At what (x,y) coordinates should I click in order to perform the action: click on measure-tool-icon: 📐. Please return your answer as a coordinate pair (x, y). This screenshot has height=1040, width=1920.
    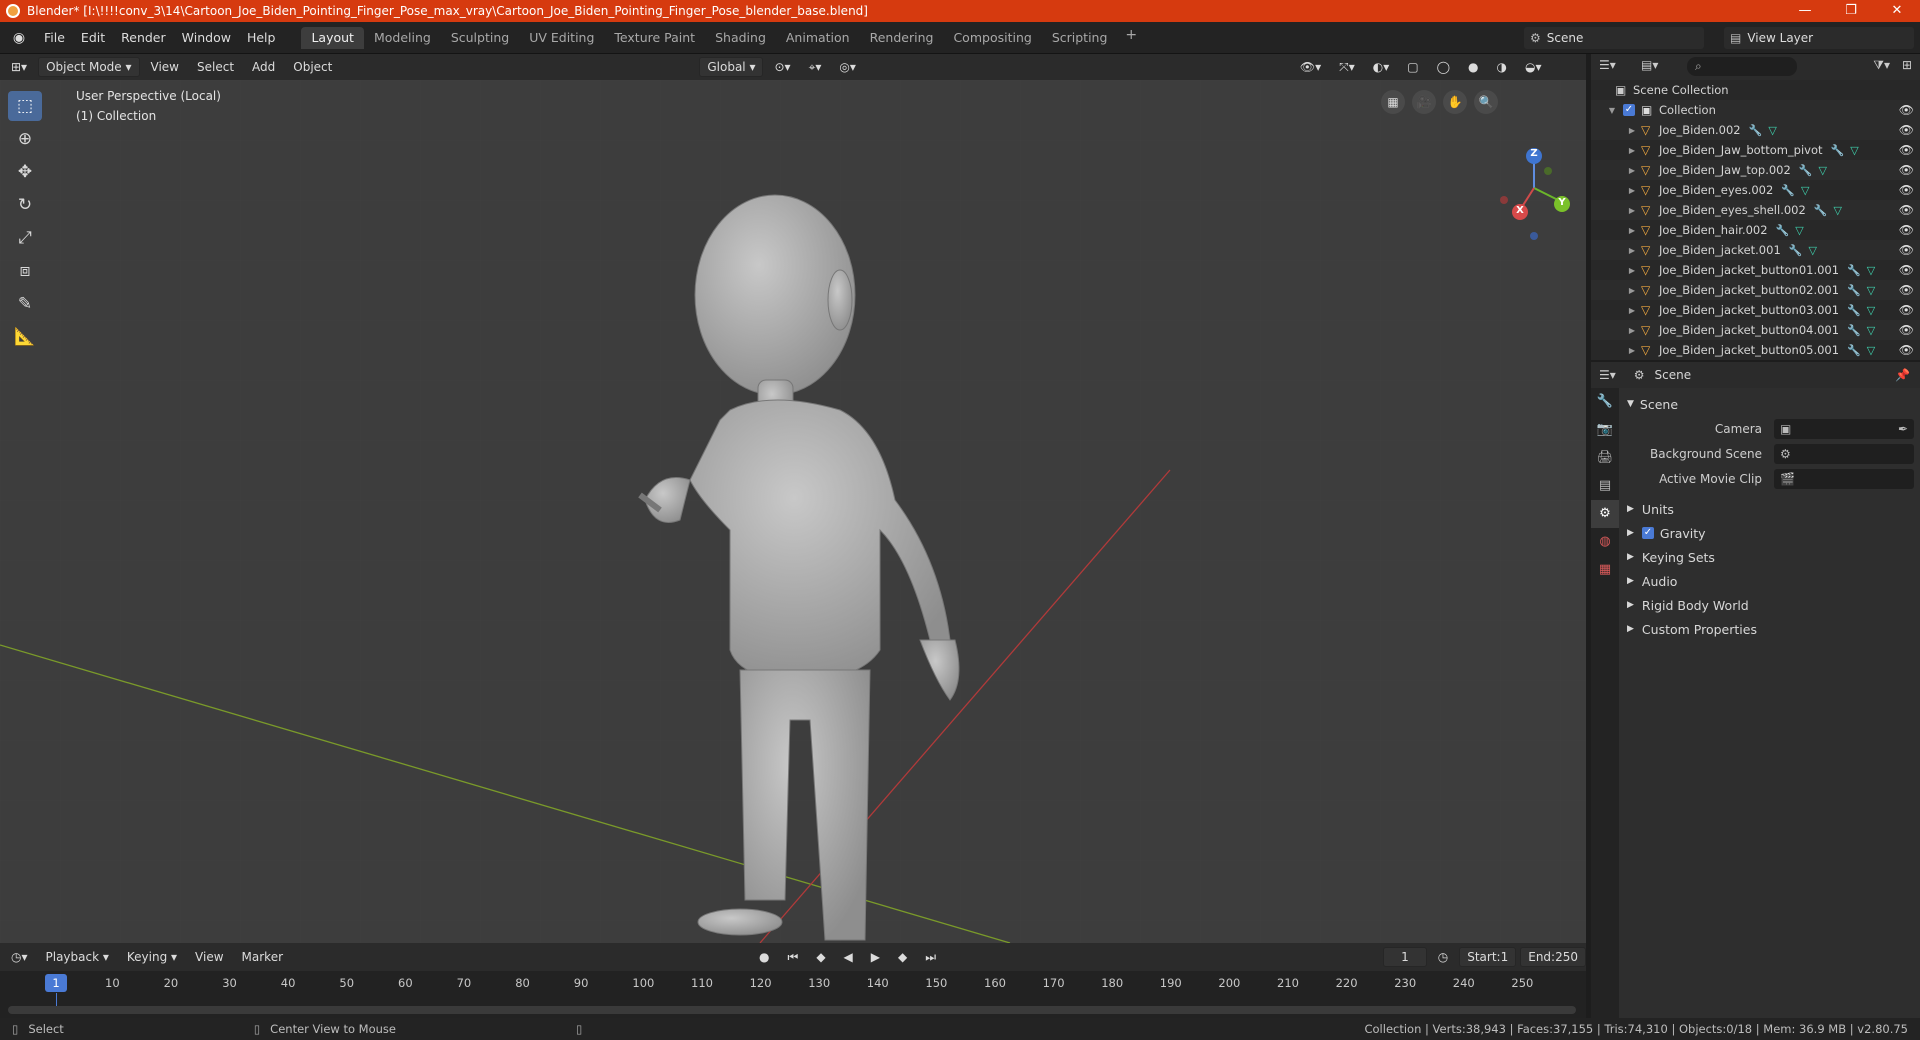
    Looking at the image, I should click on (25, 337).